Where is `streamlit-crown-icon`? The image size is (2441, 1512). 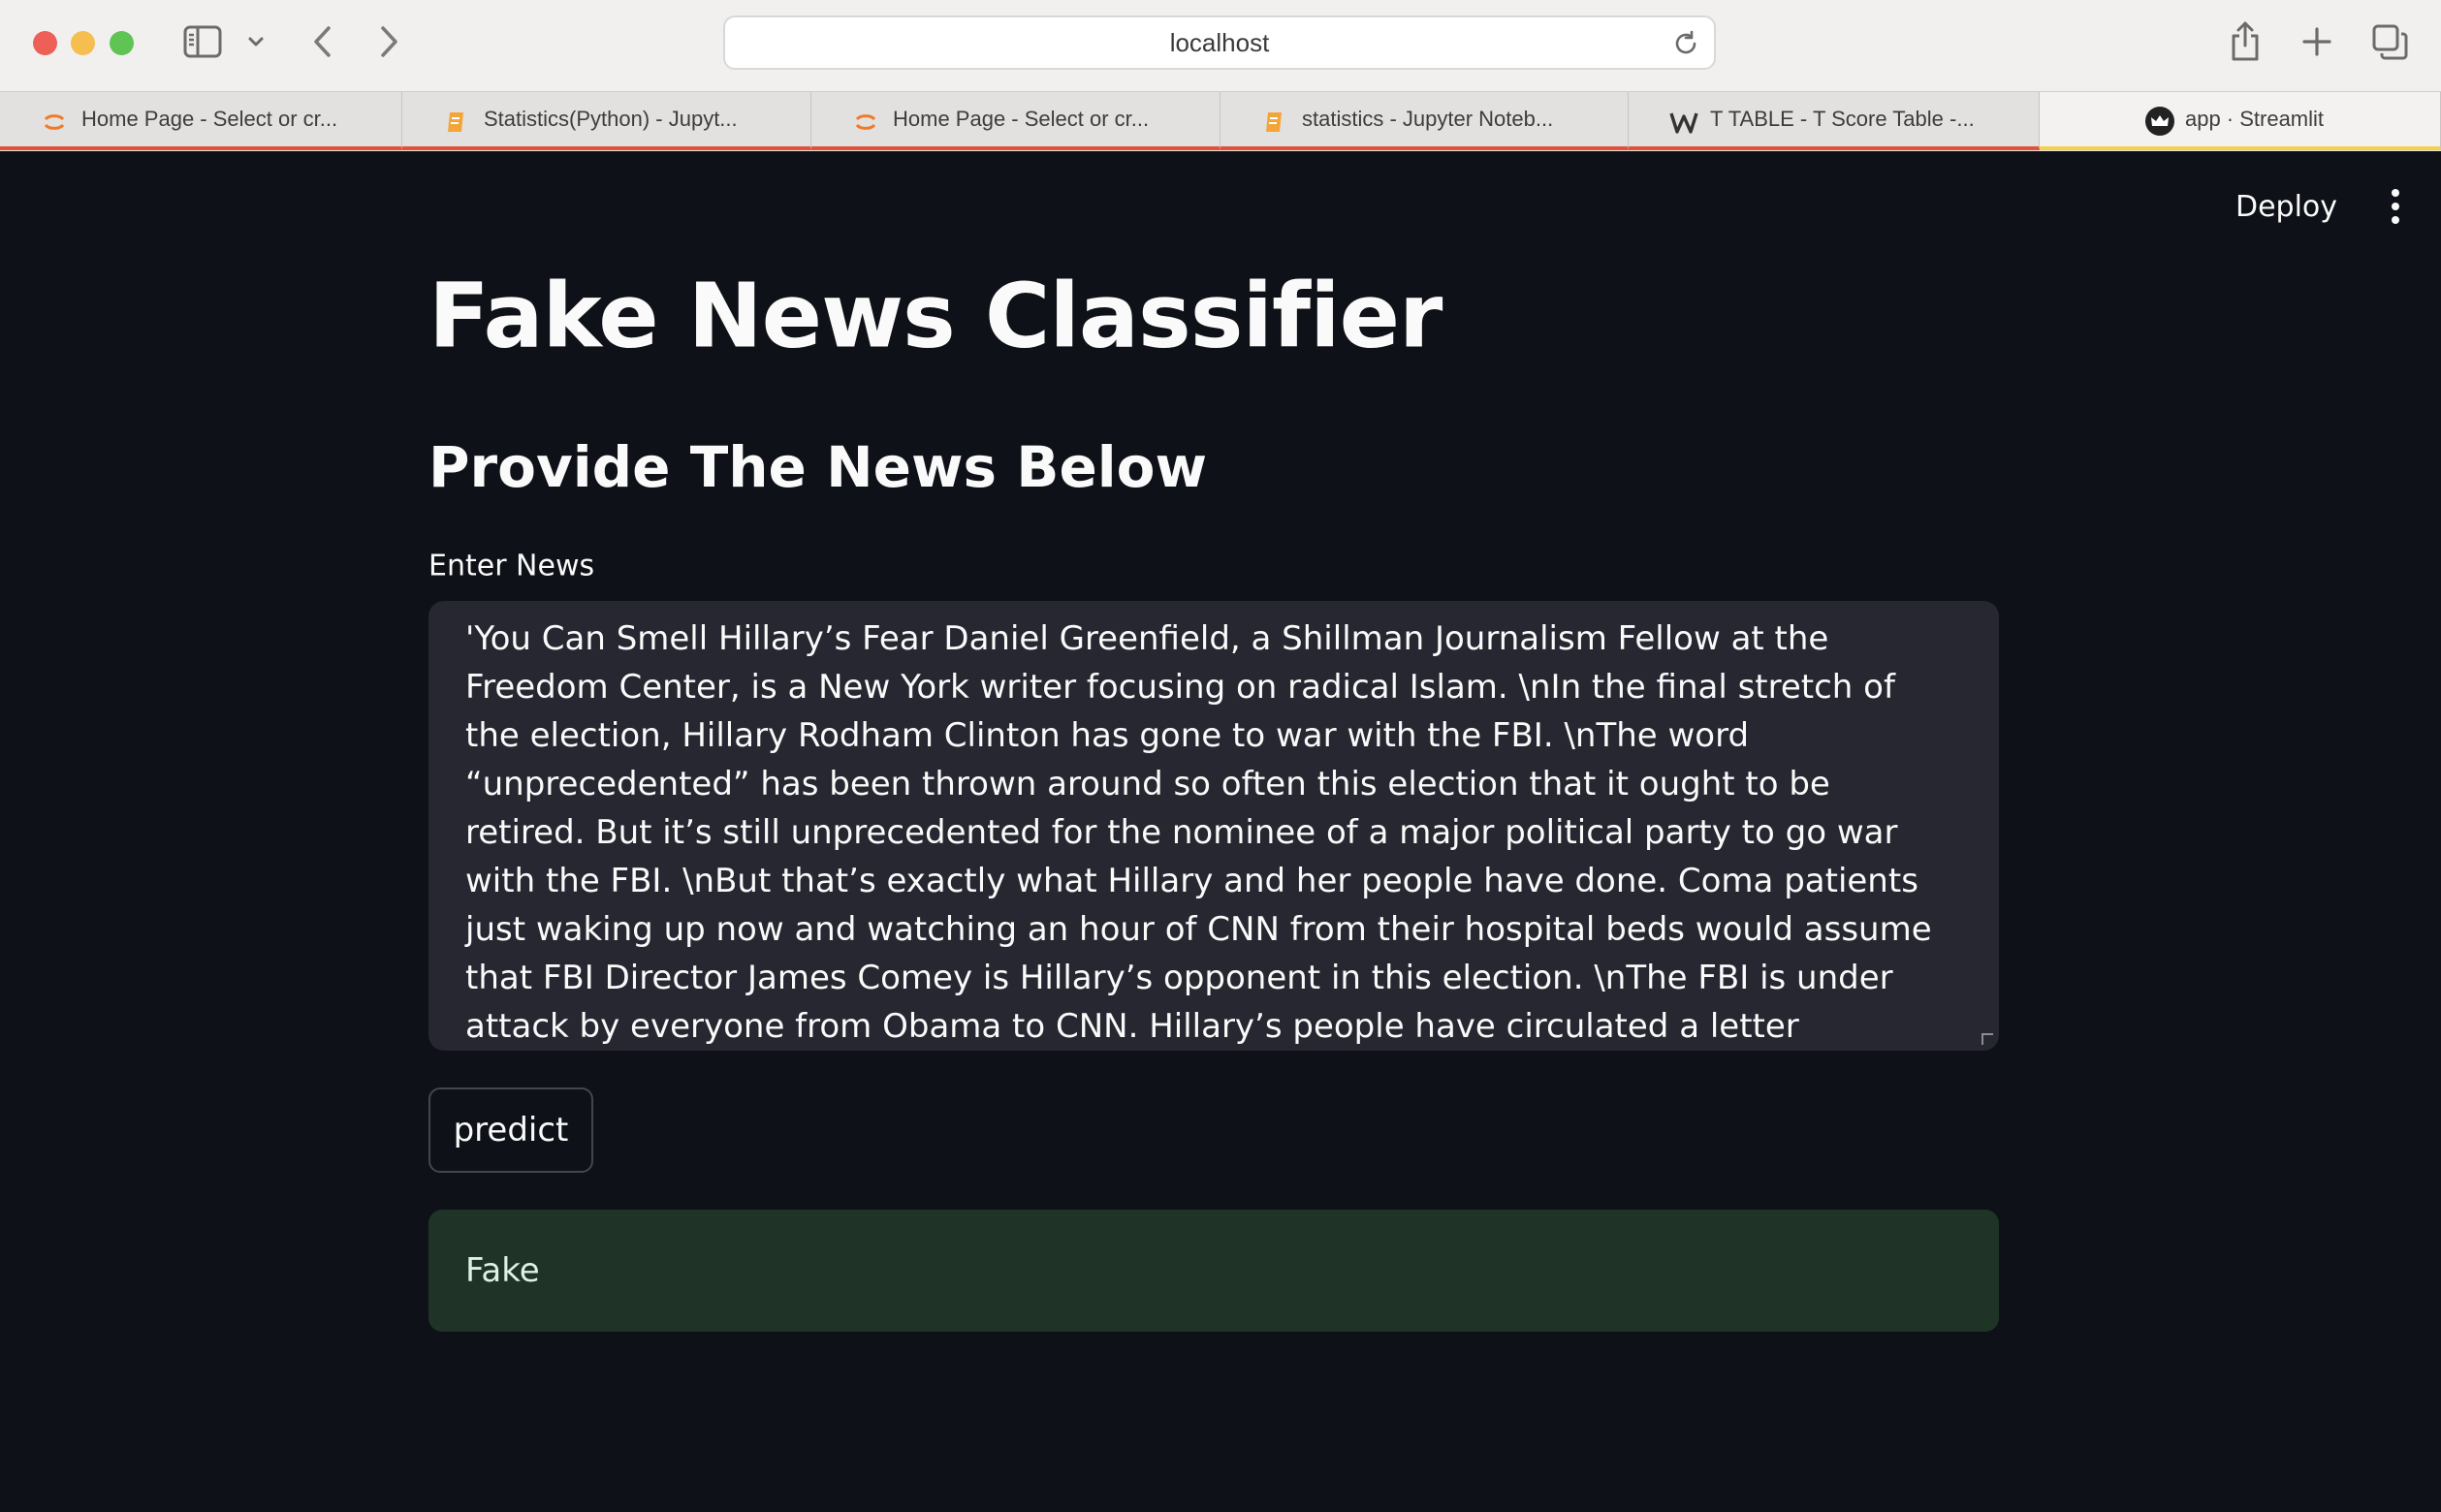 streamlit-crown-icon is located at coordinates (2159, 121).